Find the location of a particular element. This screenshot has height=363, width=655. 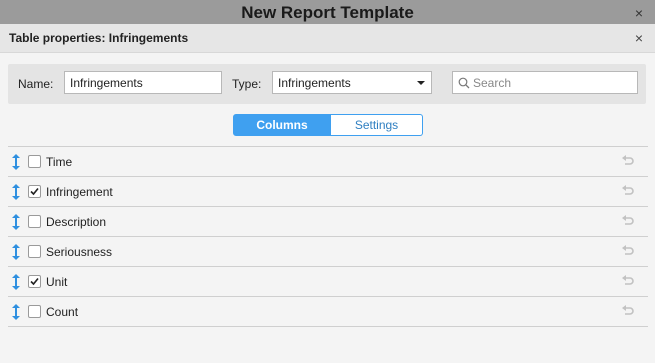

list-item: Unit is located at coordinates (328, 282).